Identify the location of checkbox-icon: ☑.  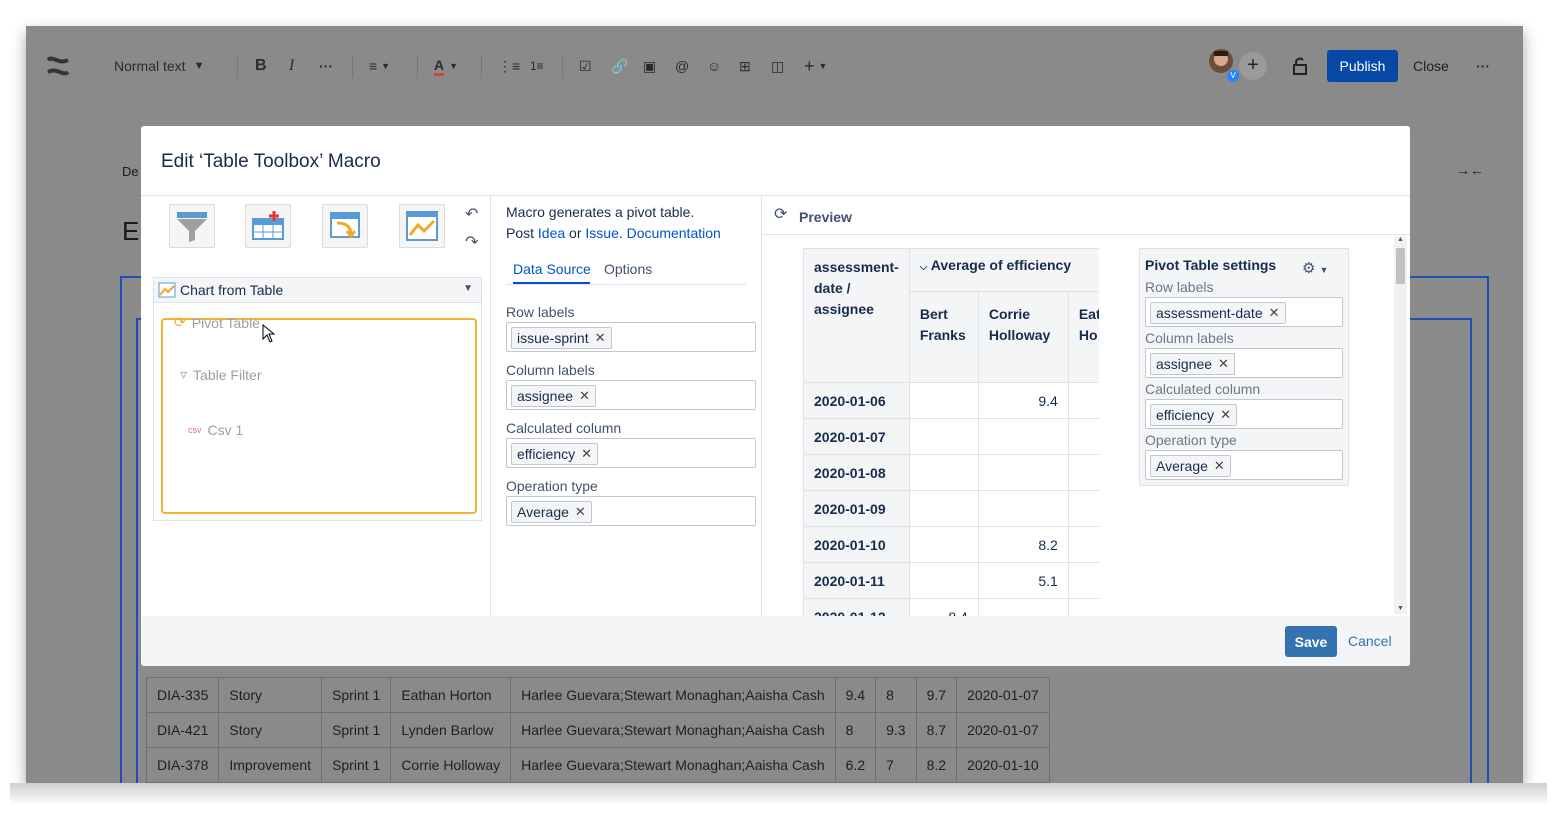
(585, 65).